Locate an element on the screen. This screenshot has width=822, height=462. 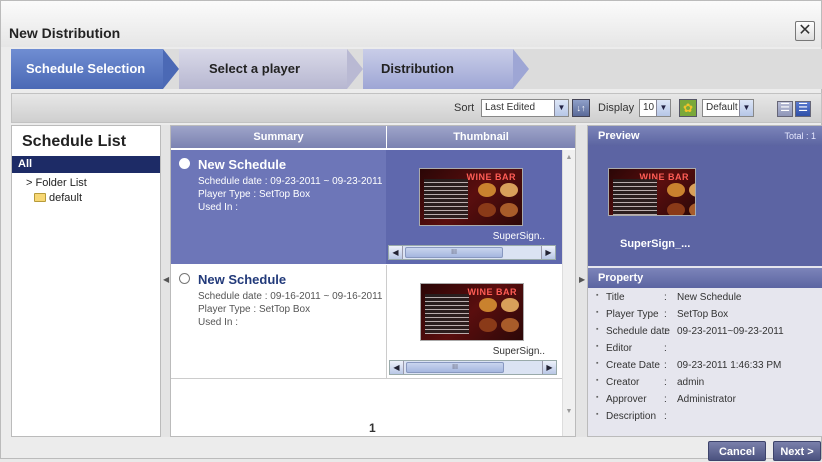
folder-list-toggle: > Folder List is located at coordinates (56, 183).